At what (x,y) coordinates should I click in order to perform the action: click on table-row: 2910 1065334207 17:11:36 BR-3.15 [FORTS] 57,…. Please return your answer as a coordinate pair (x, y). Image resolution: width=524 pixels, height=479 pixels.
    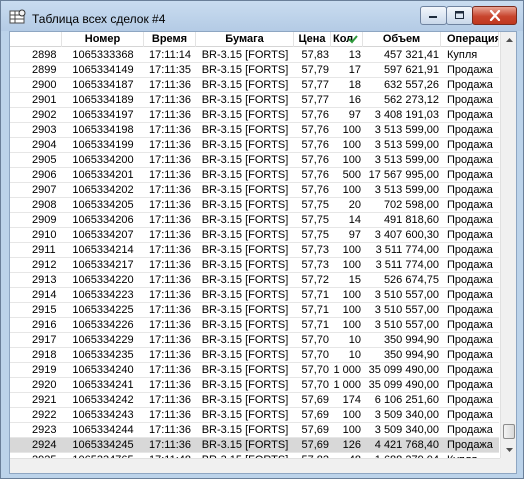
    Looking at the image, I should click on (254, 235).